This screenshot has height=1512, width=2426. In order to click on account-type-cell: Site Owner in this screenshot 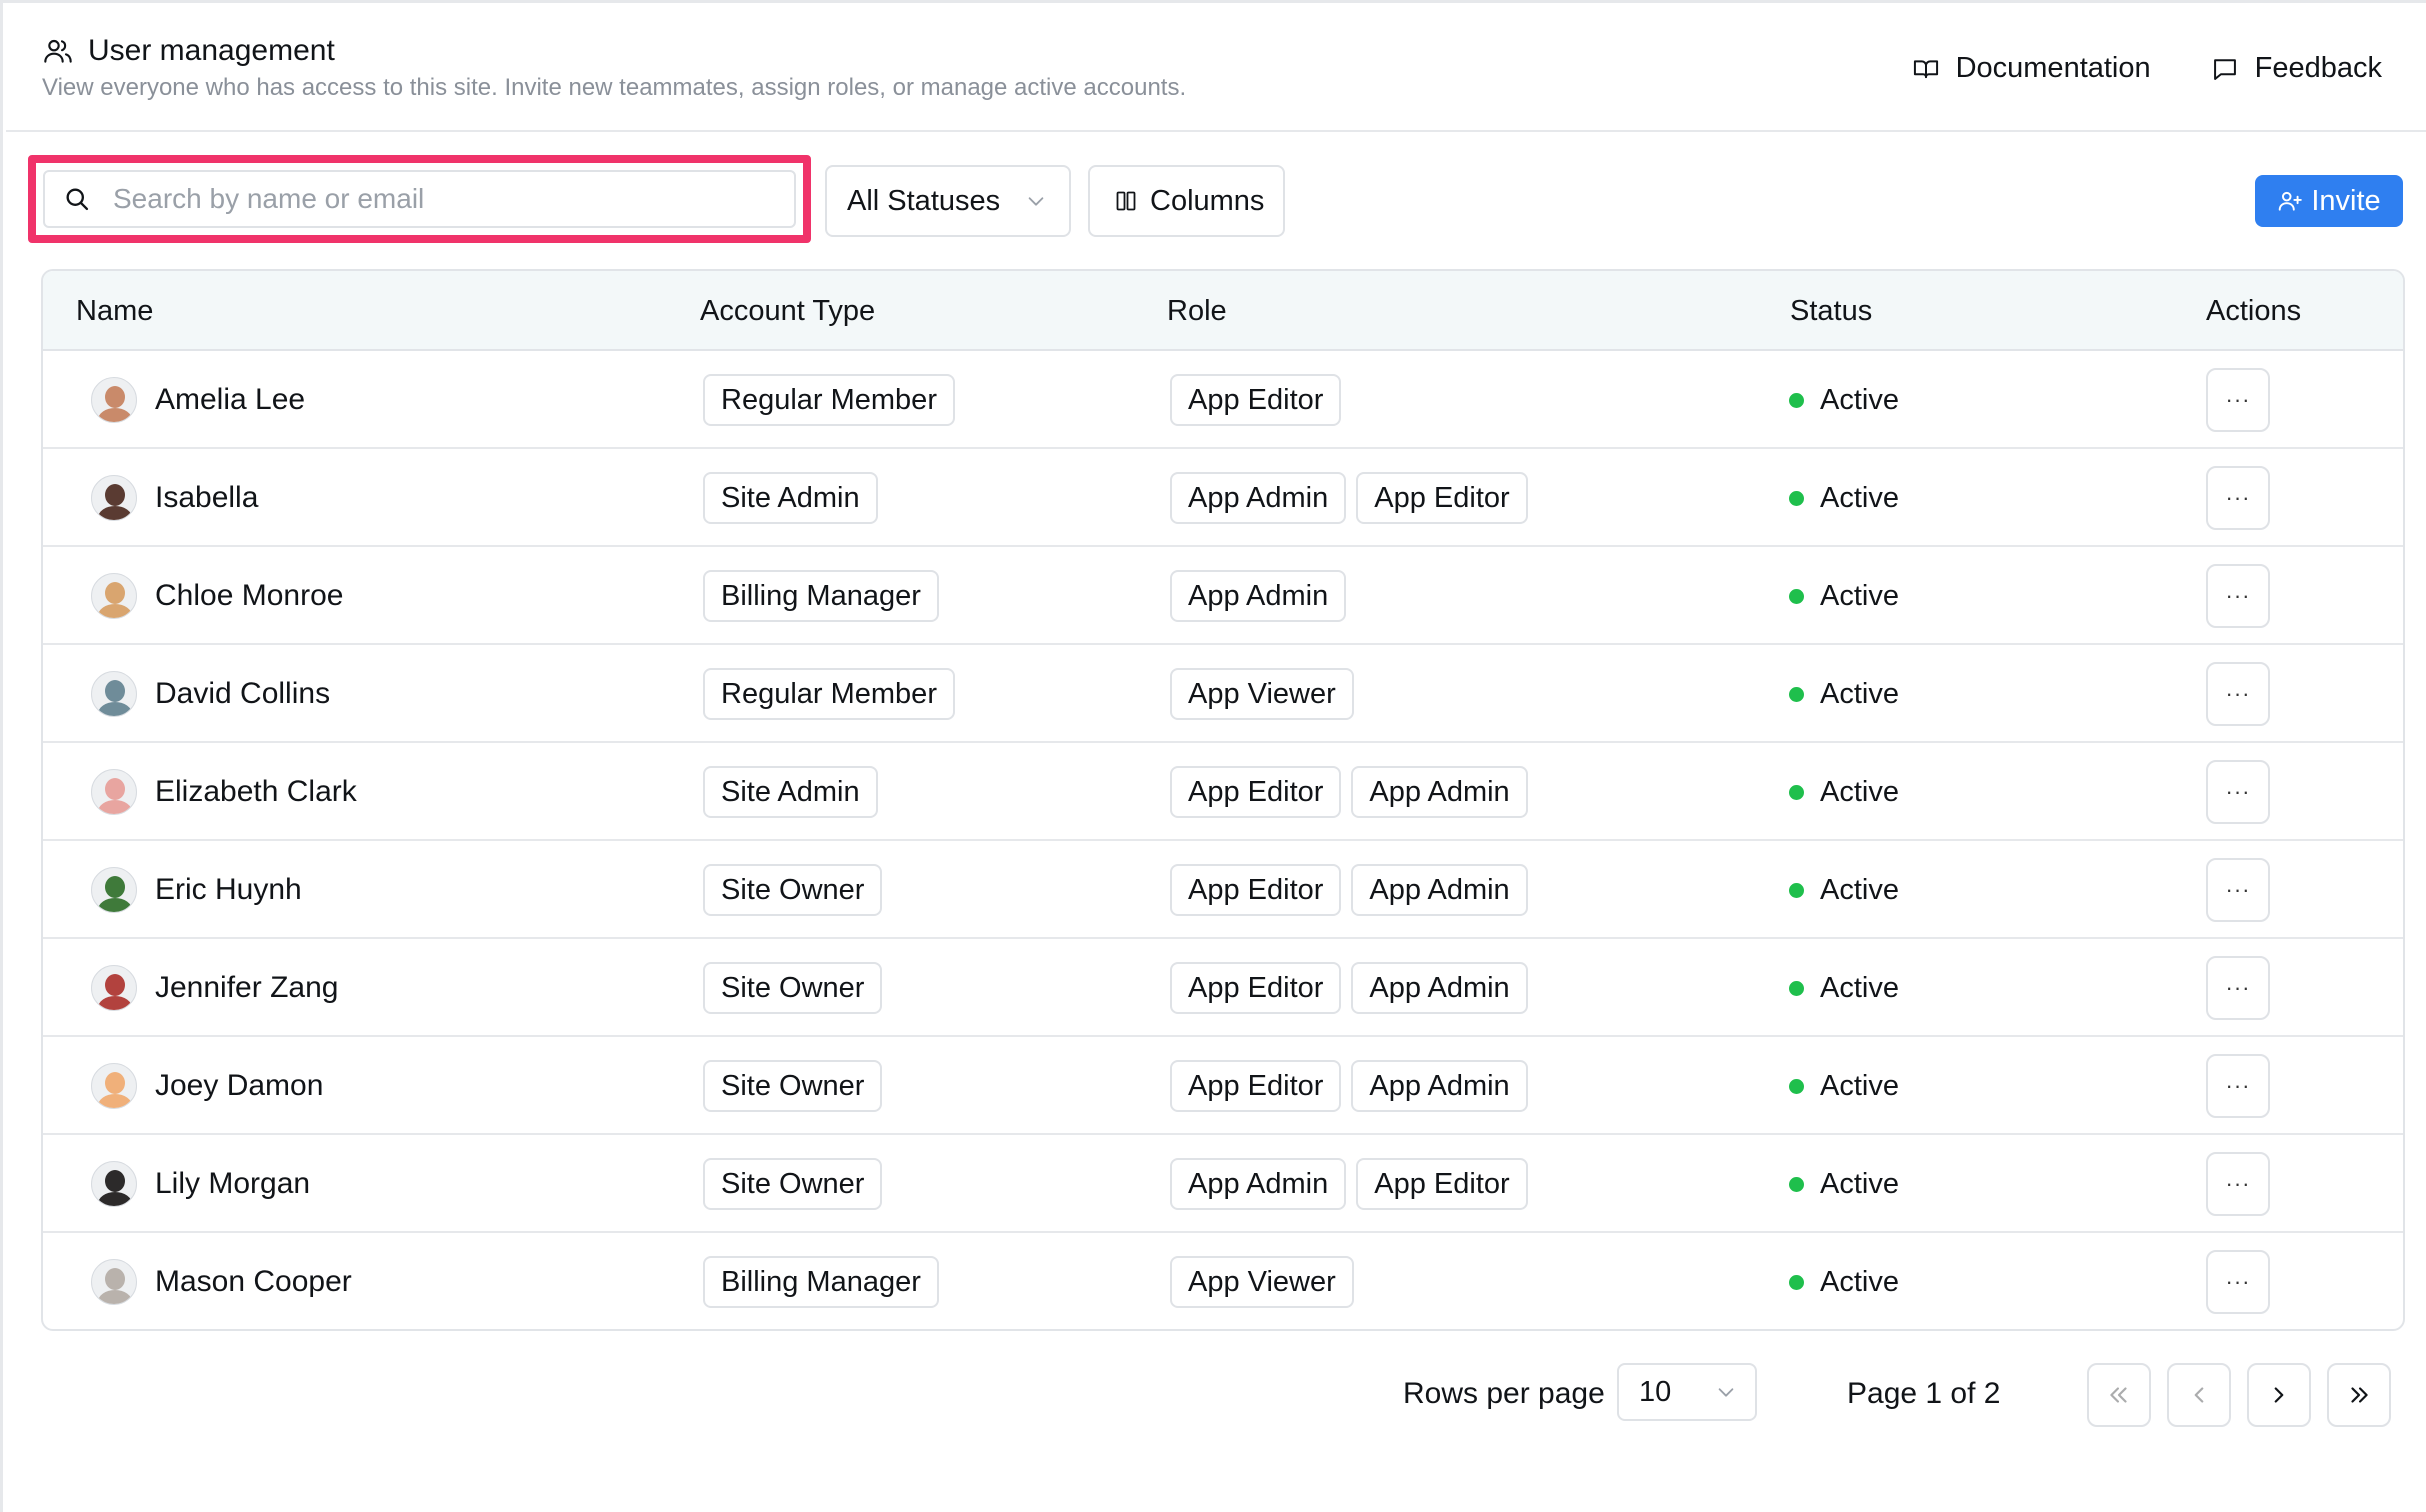, I will do `click(793, 1086)`.